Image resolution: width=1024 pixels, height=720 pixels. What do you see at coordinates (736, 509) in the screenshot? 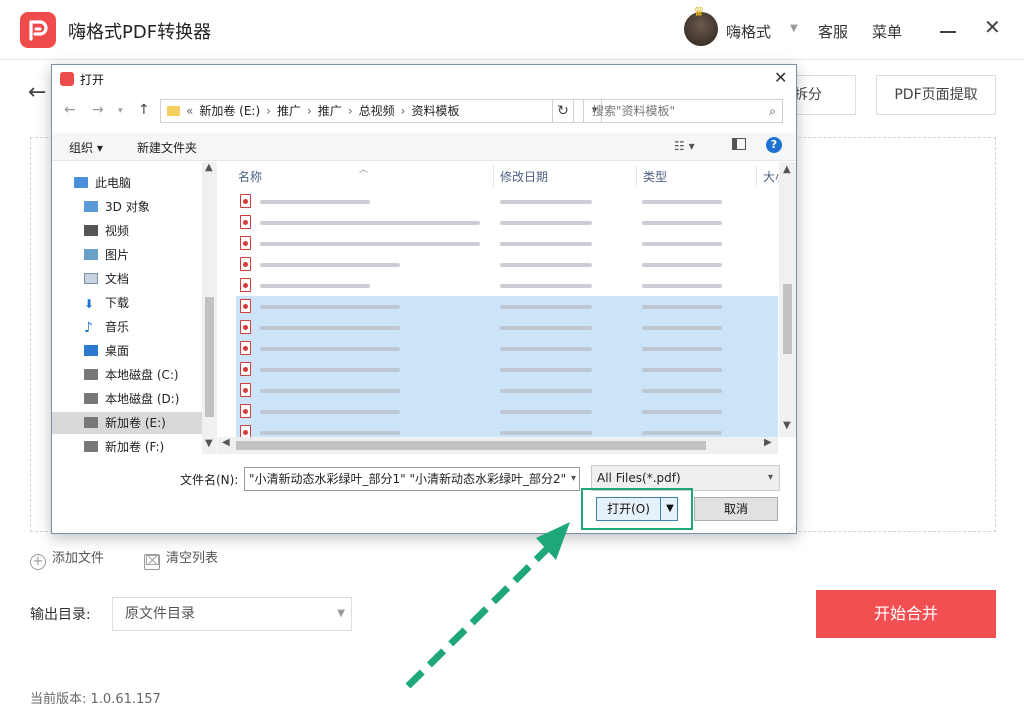
I see `cancel-button: 取消` at bounding box center [736, 509].